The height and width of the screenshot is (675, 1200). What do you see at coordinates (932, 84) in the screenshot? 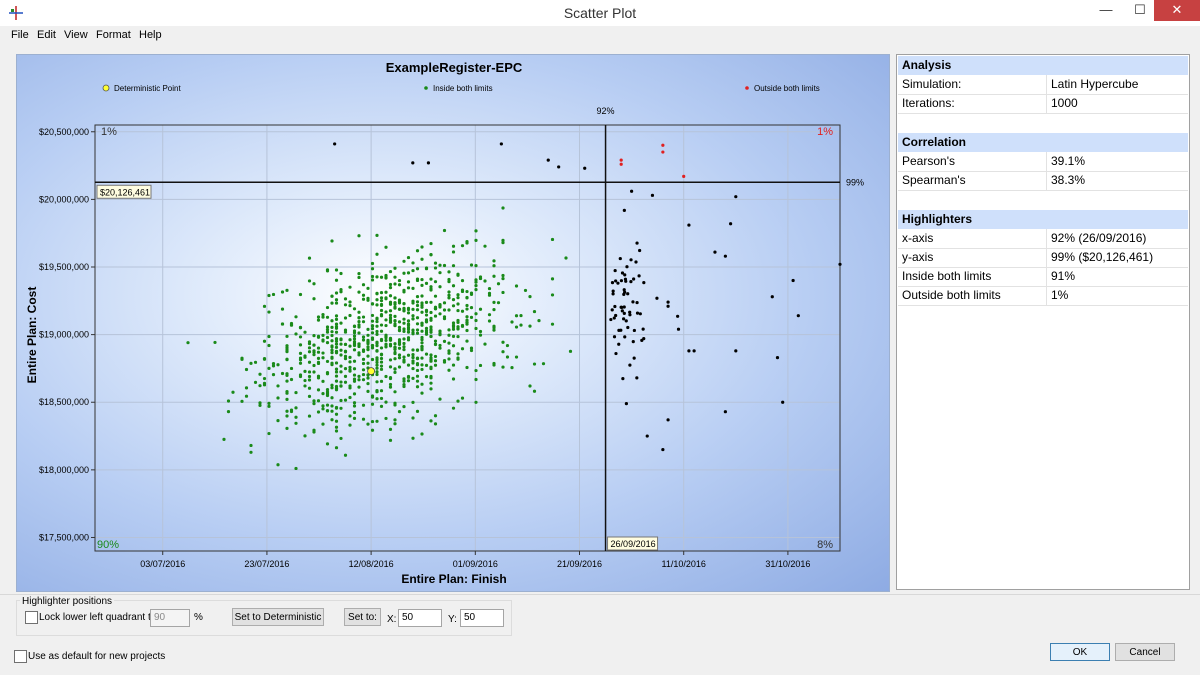
I see `row-key: Simulation:` at bounding box center [932, 84].